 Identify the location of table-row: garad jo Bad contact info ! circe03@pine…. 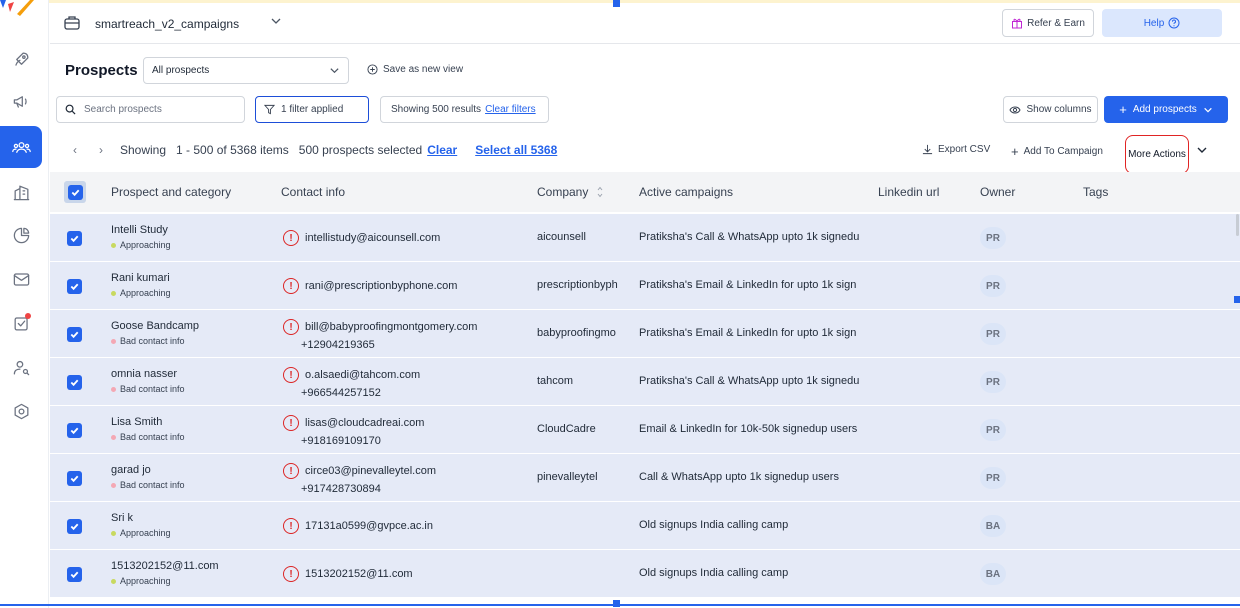
(645, 478).